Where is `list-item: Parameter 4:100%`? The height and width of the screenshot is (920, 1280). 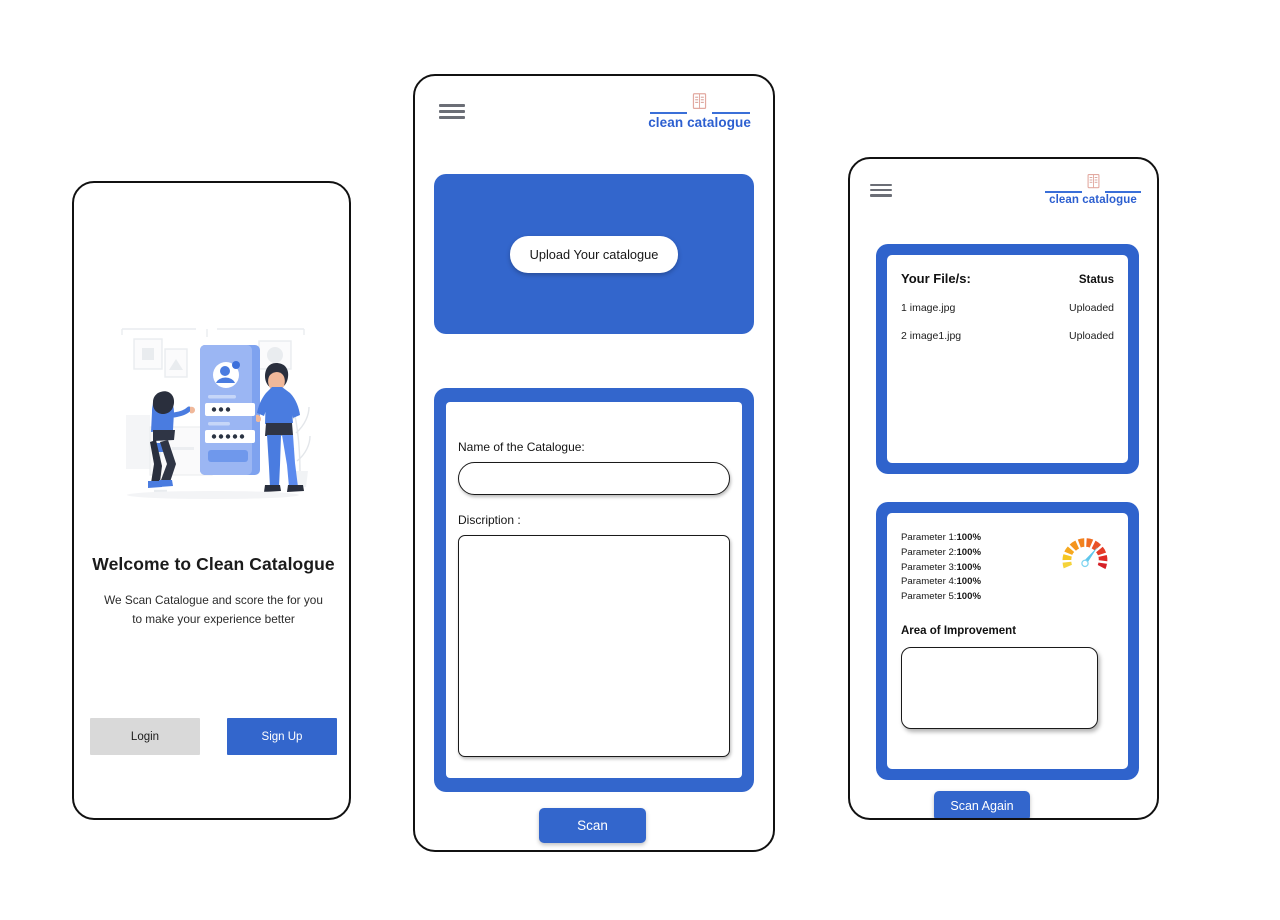
list-item: Parameter 4:100% is located at coordinates (976, 582).